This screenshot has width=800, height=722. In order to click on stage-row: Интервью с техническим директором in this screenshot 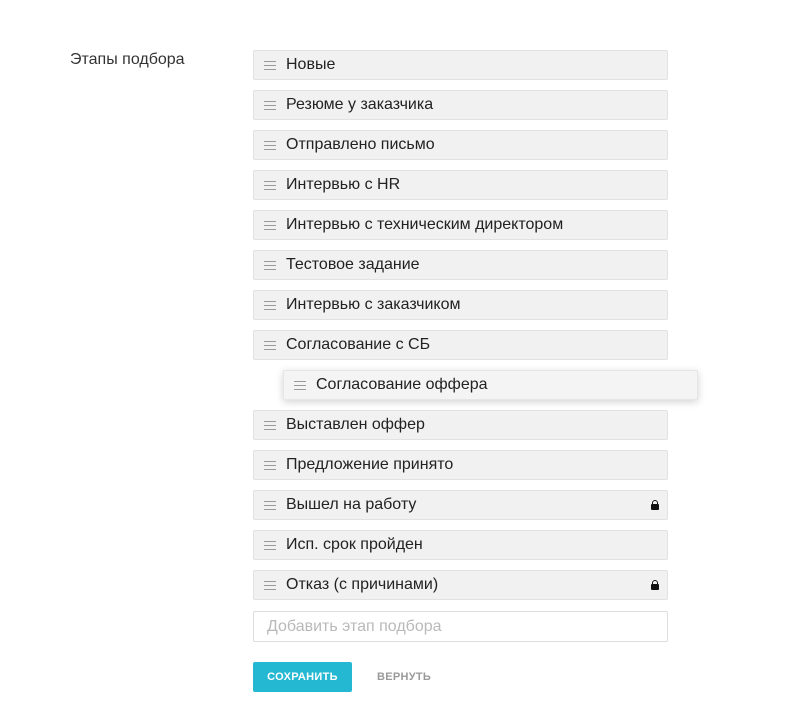, I will do `click(460, 225)`.